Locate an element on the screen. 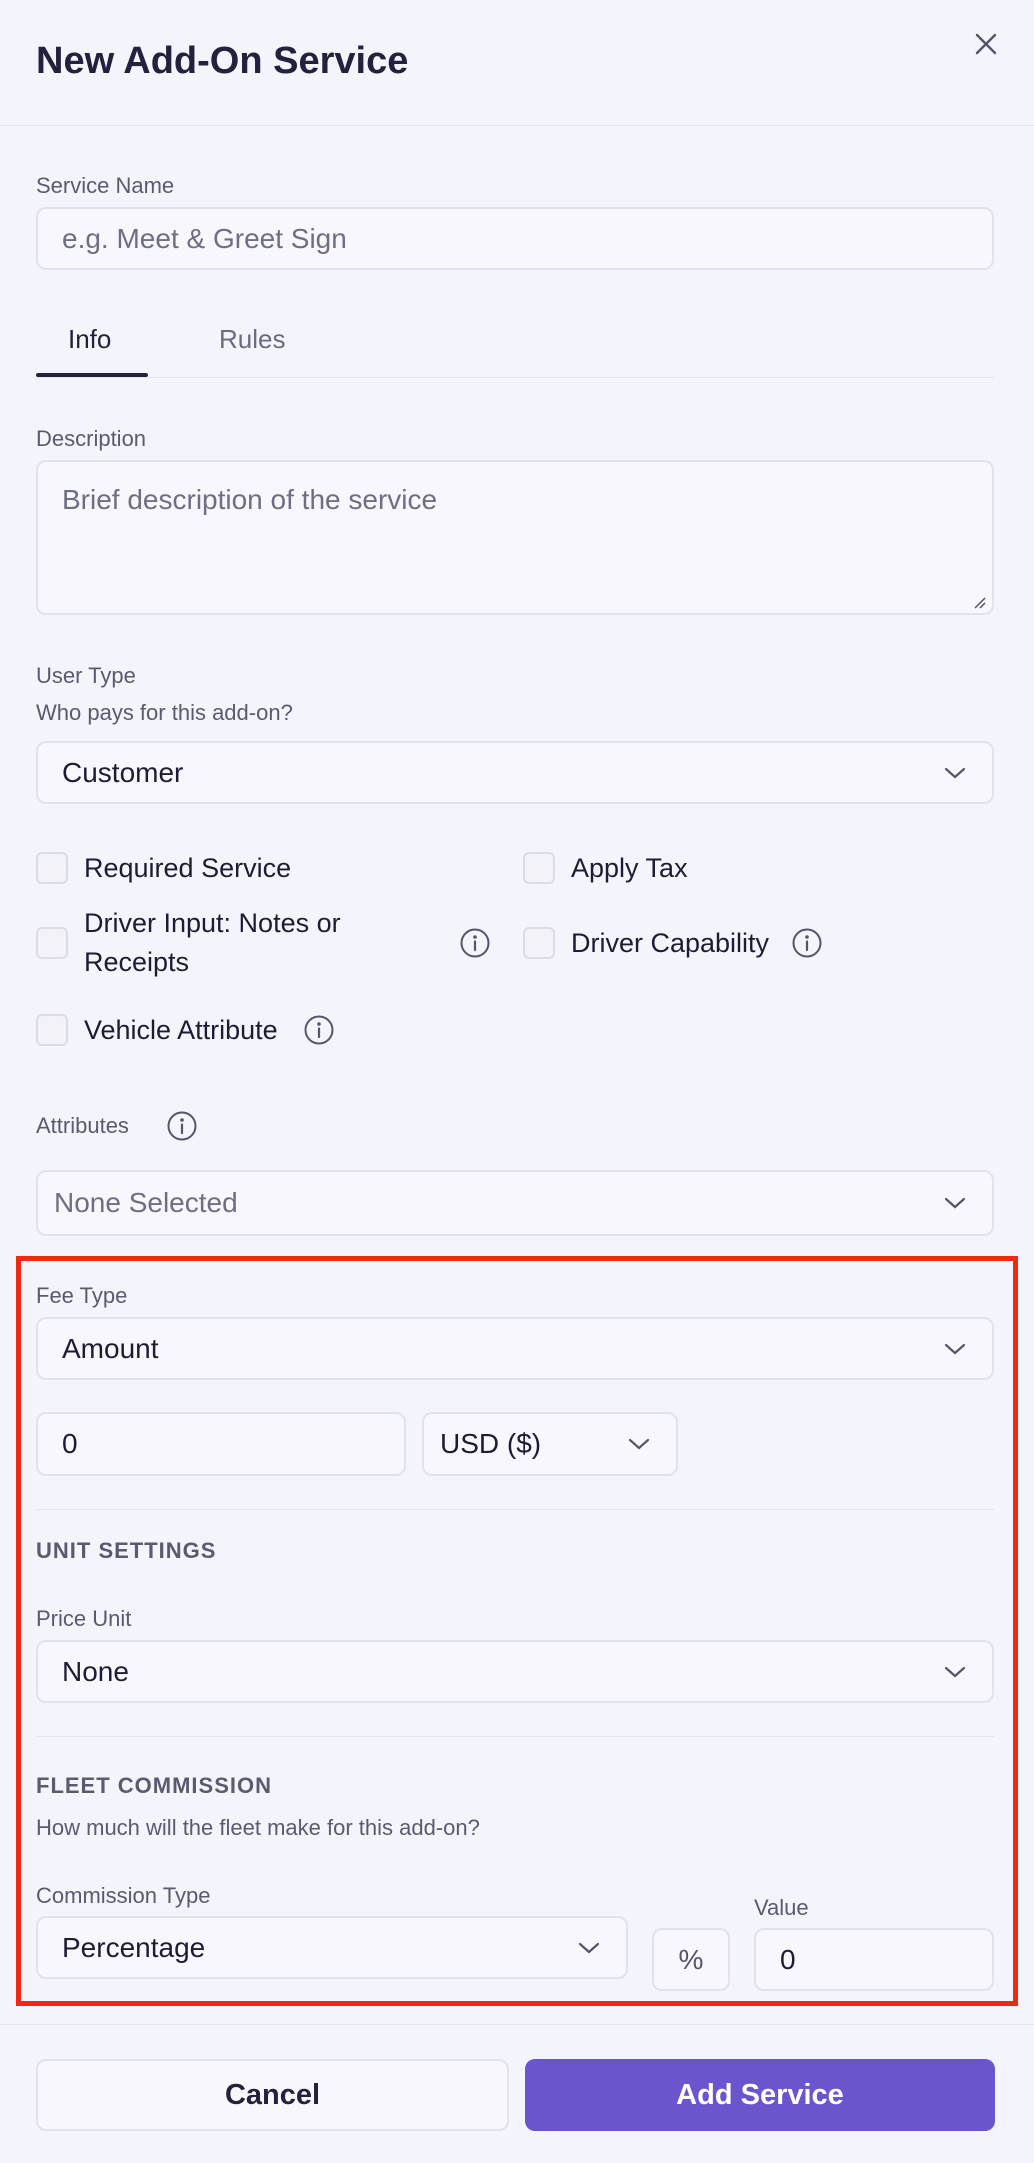  attributes-value: None Selected is located at coordinates (146, 1202).